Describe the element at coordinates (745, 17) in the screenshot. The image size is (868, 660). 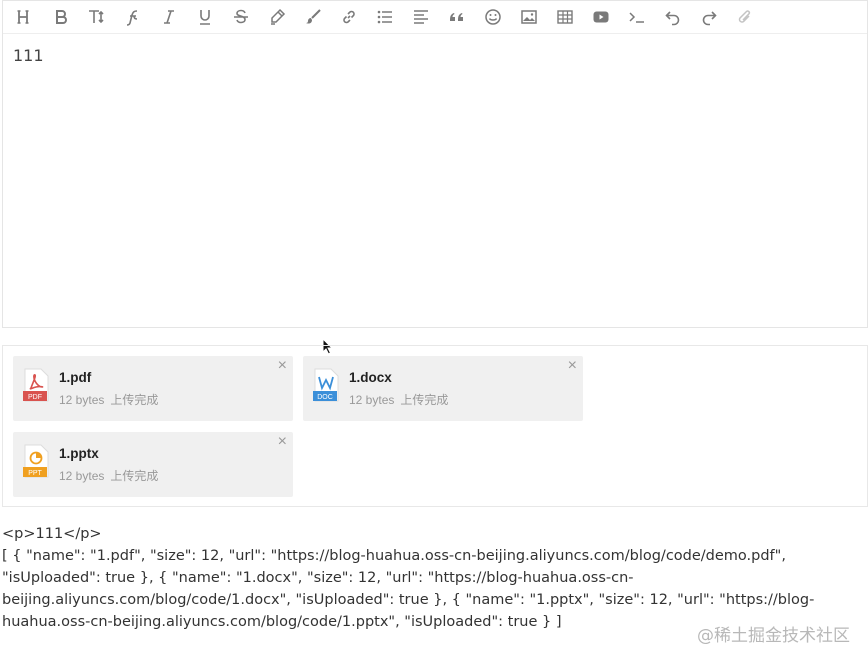
I see `attachment-icon` at that location.